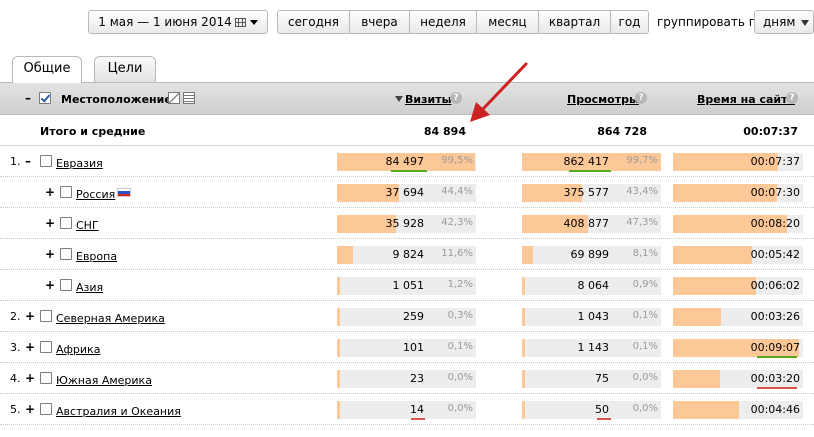 The width and height of the screenshot is (814, 437). Describe the element at coordinates (165, 22) in the screenshot. I see `date-range-label: 1 мая — 1 июня 2014` at that location.